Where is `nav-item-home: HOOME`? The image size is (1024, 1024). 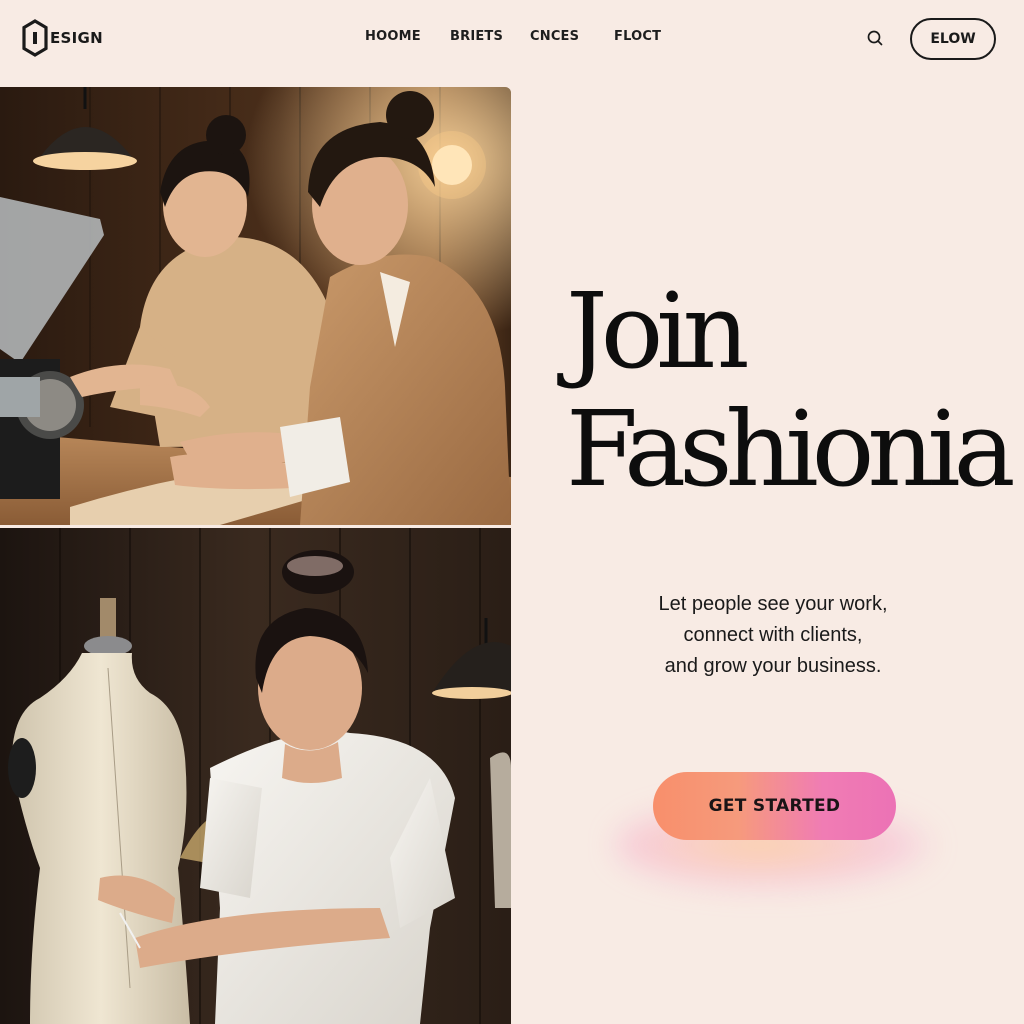 nav-item-home: HOOME is located at coordinates (393, 36).